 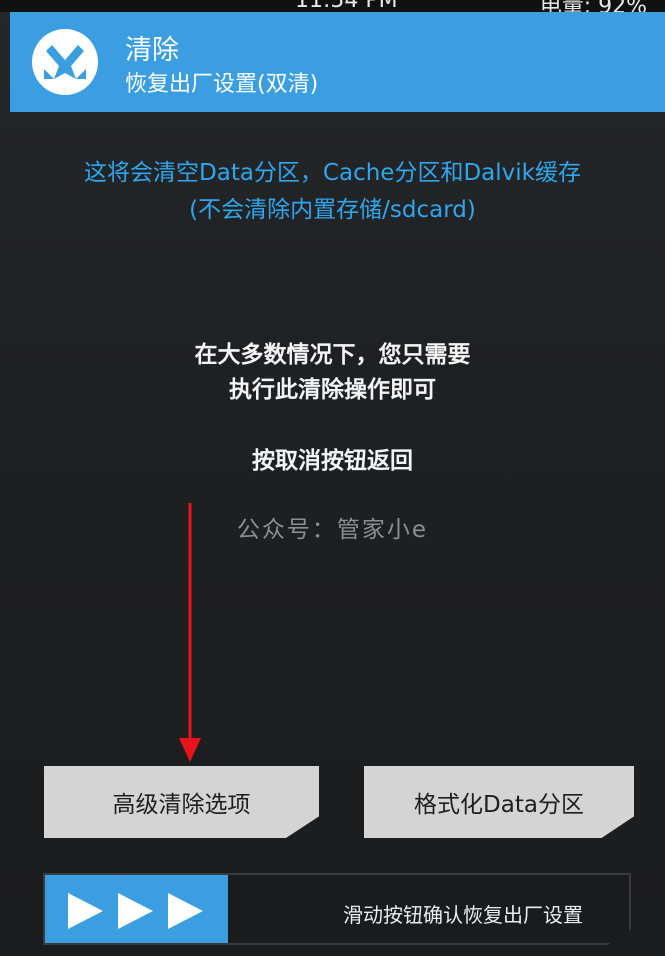 I want to click on swipe-to-confirm-slider: 滑动按钮确认恢复出厂设置, so click(x=337, y=909).